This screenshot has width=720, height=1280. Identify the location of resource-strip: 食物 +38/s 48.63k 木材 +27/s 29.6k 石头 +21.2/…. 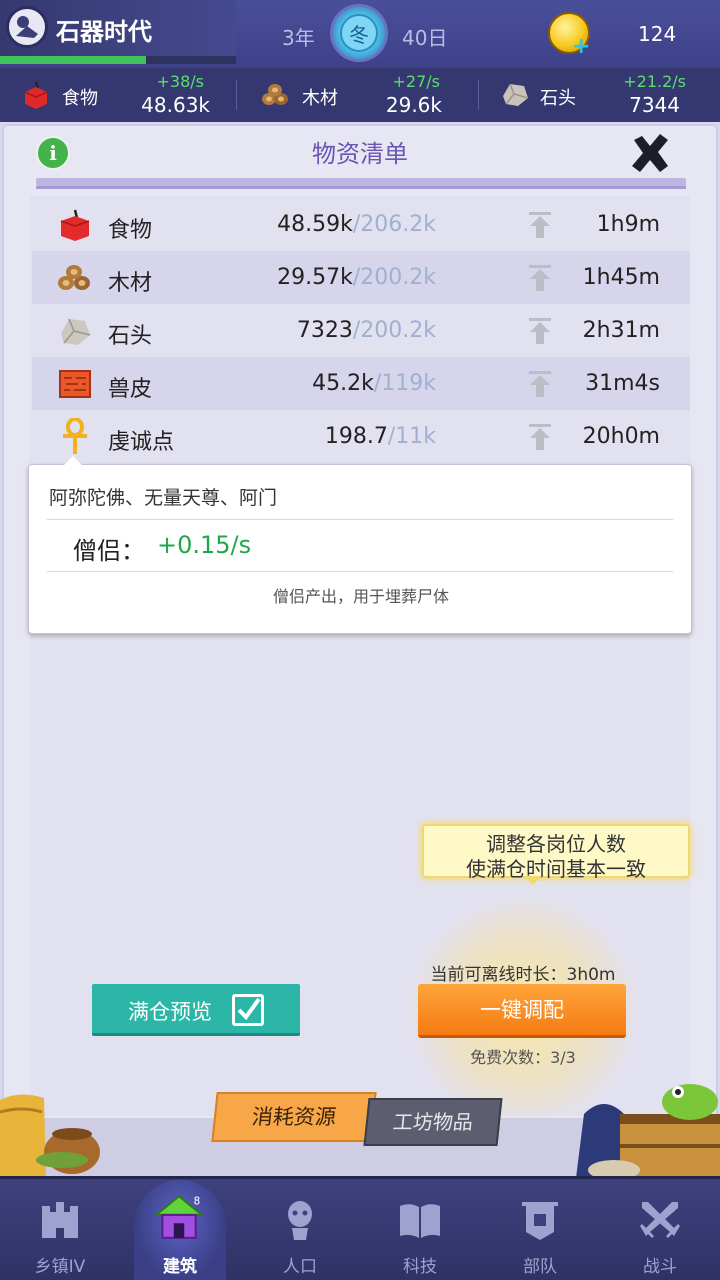
(360, 95).